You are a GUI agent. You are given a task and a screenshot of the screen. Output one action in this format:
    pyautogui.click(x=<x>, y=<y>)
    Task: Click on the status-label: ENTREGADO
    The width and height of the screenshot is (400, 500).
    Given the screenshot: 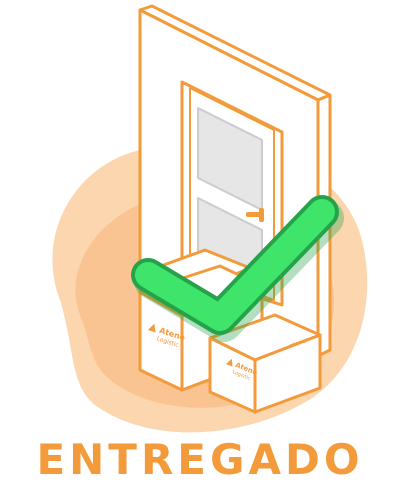 What is the action you would take?
    pyautogui.click(x=200, y=459)
    